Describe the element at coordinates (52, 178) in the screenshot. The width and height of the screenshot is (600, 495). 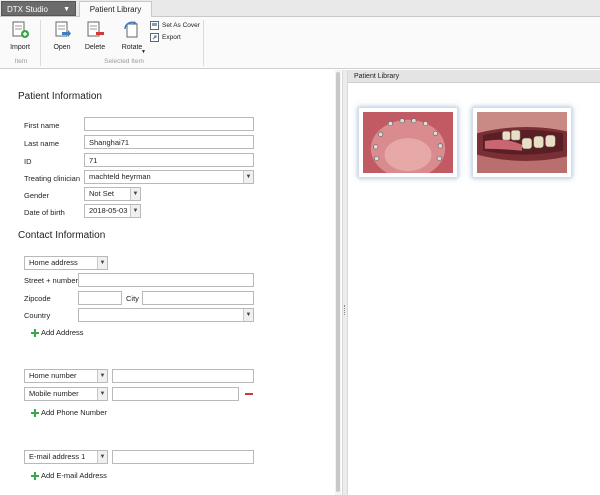
I see `treating-clinician-label: Treating clinician` at that location.